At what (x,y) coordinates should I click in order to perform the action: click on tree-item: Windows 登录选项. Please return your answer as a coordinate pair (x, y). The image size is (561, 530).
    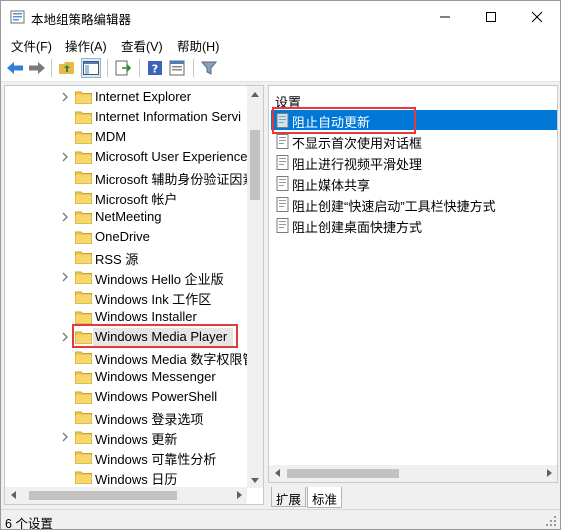
    Looking at the image, I should click on (127, 417).